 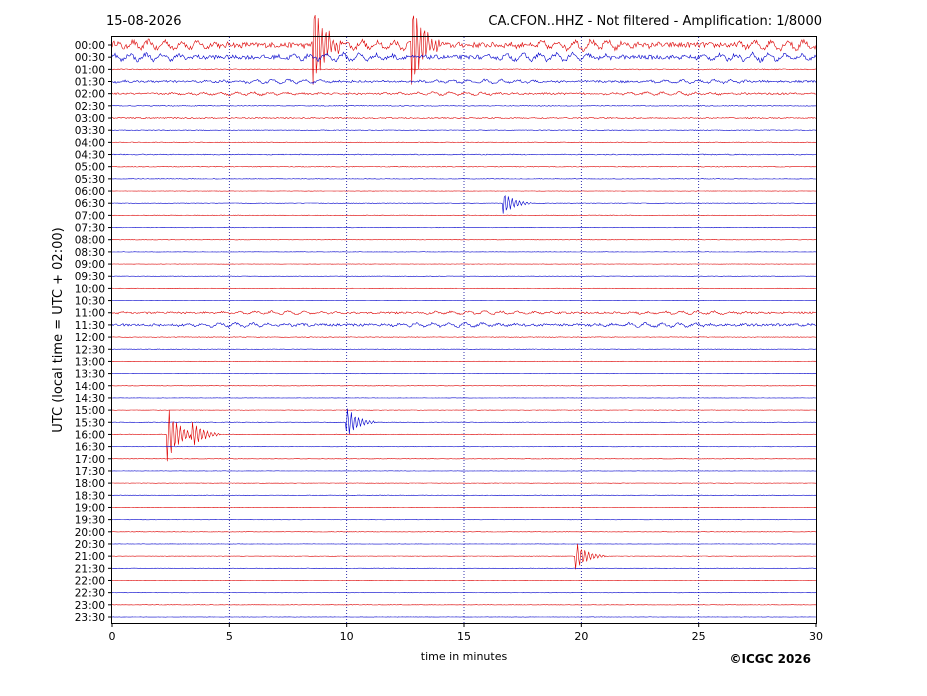 What do you see at coordinates (90, 180) in the screenshot?
I see `row-label: 05:30` at bounding box center [90, 180].